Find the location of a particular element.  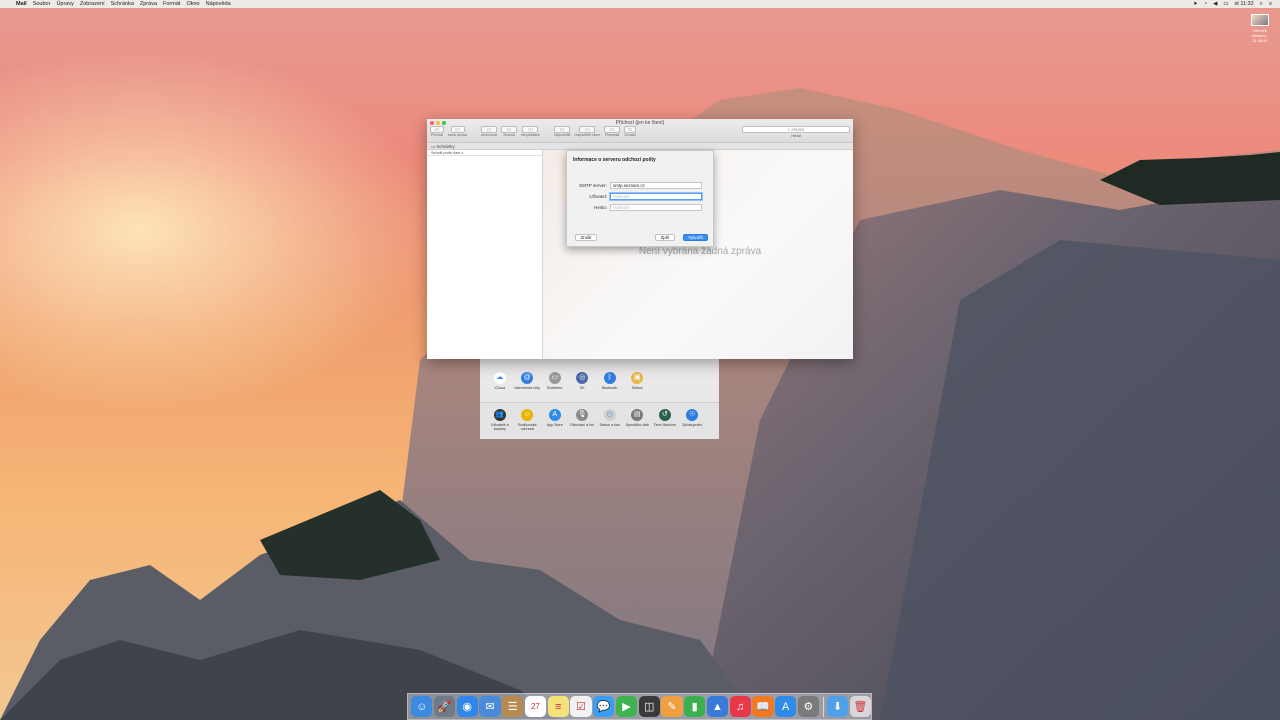

finder-icon: ☺ is located at coordinates (422, 706).